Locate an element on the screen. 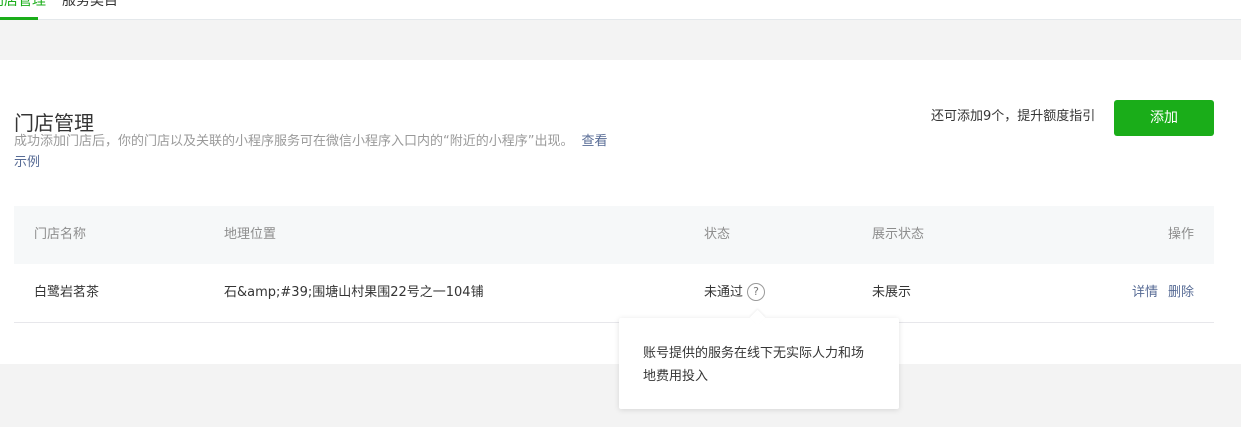 The width and height of the screenshot is (1241, 427). delete-link: 删除 is located at coordinates (1181, 292).